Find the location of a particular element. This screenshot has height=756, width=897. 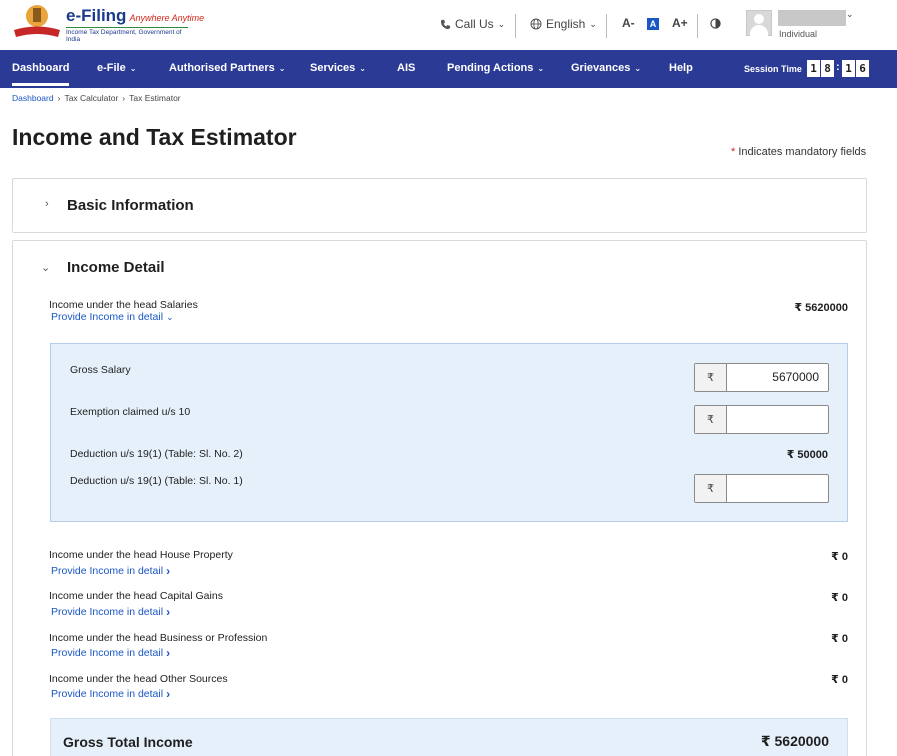

deduction-sl1-value is located at coordinates (777, 488).